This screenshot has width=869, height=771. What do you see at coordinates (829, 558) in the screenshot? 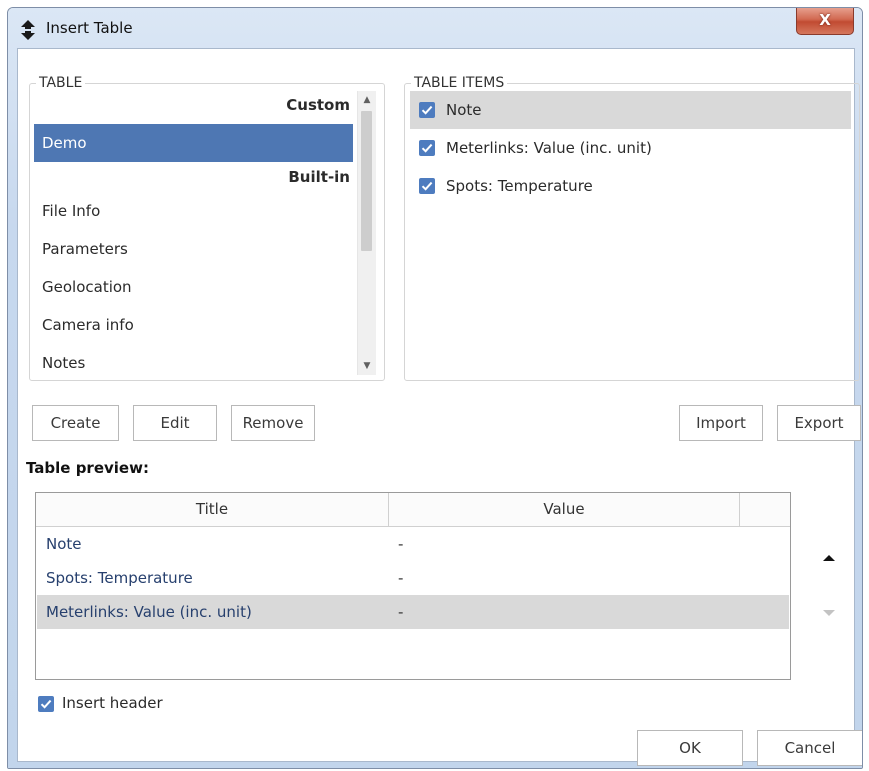
I see `move-up-icon` at bounding box center [829, 558].